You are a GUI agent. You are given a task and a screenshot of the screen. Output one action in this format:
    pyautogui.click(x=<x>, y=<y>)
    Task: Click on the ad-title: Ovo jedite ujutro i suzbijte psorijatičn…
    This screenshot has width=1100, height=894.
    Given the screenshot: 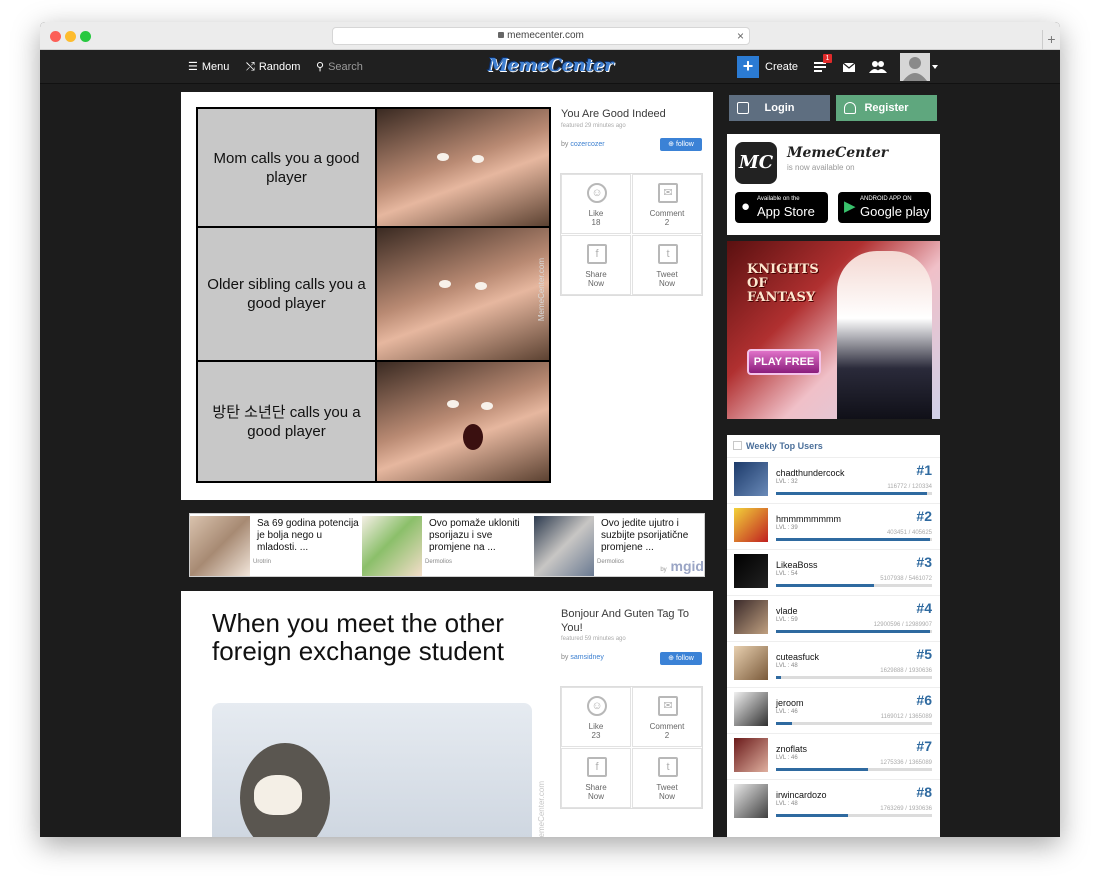 What is the action you would take?
    pyautogui.click(x=645, y=535)
    